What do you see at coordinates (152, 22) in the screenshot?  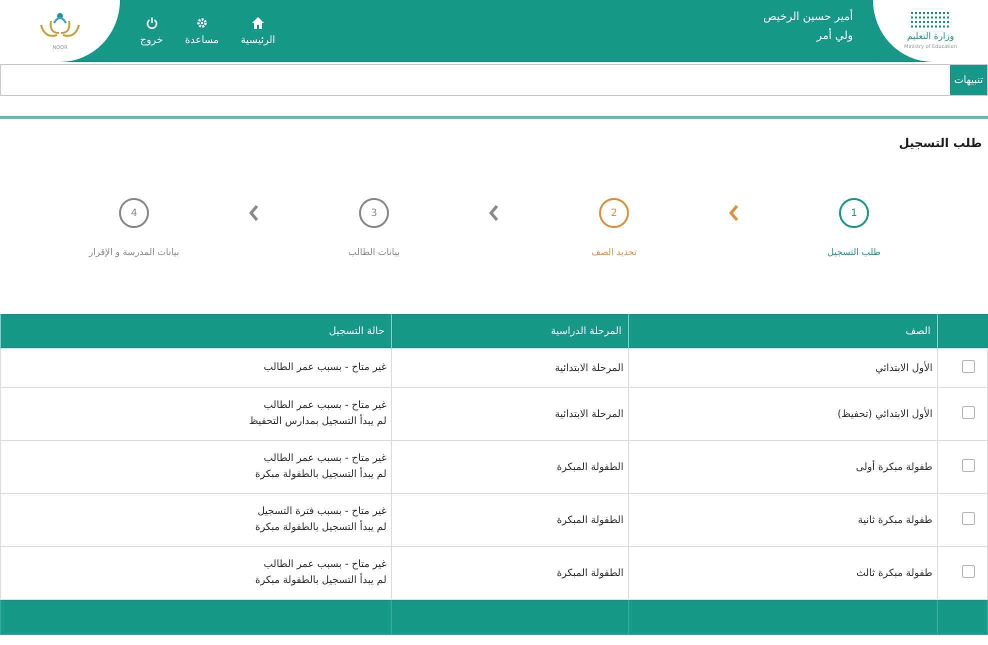 I see `power-icon` at bounding box center [152, 22].